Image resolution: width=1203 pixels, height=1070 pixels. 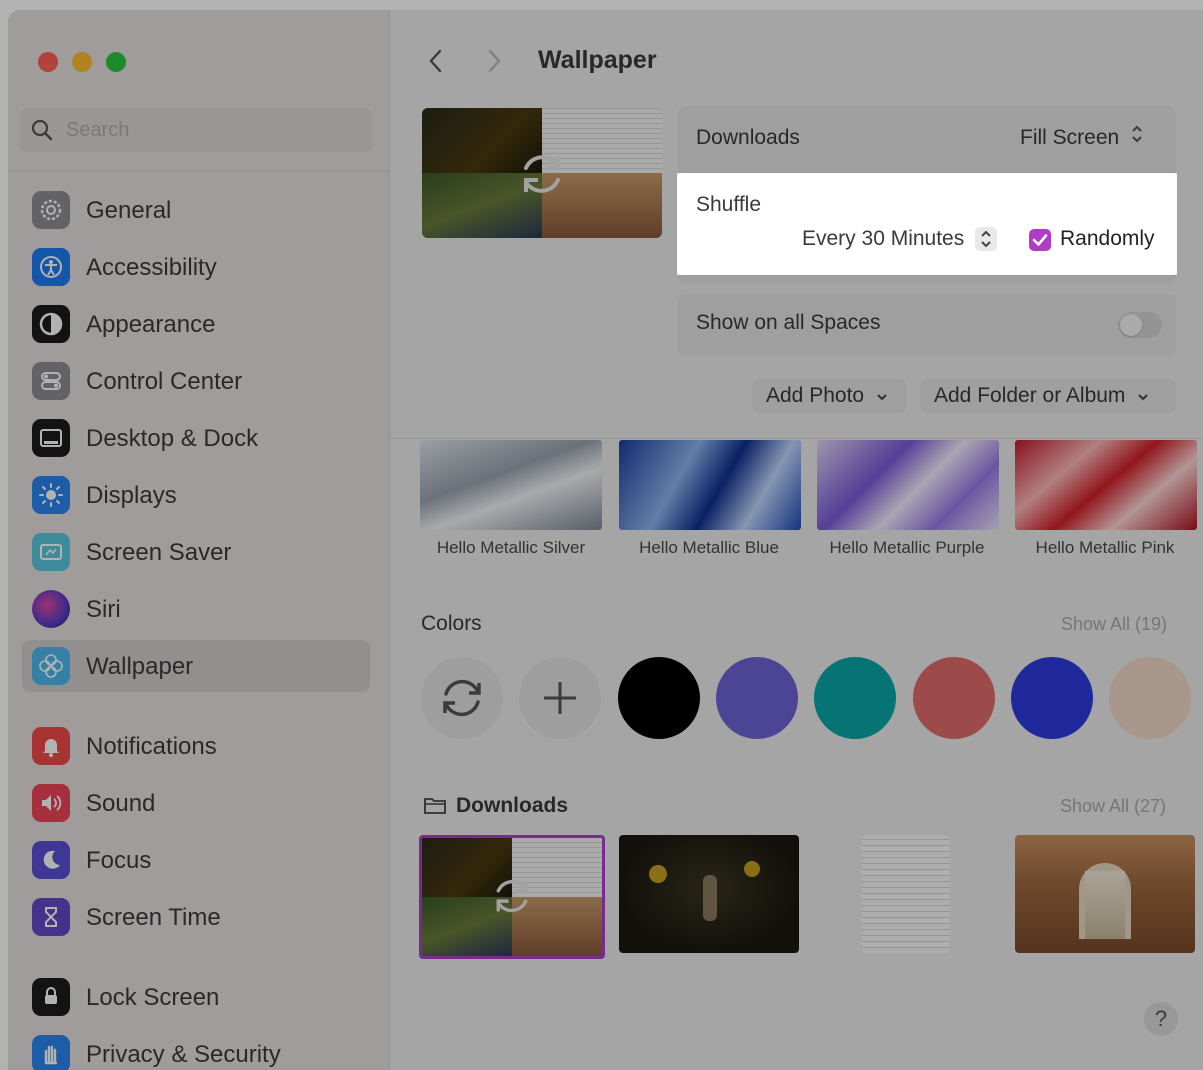 I want to click on sidebar-item-desktop-dock: Desktop & Dock, so click(x=196, y=438).